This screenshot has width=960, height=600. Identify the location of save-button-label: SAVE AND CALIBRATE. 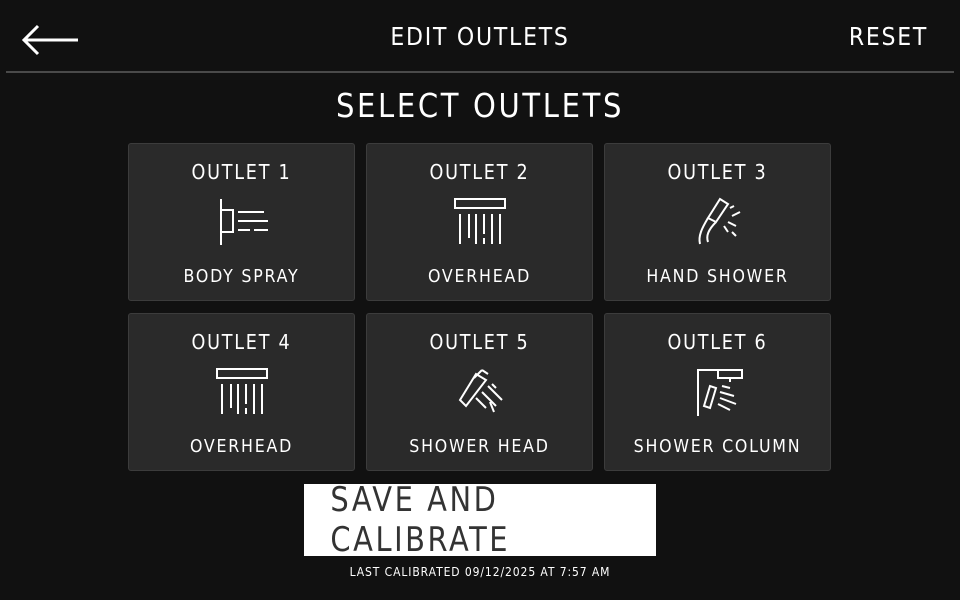
(420, 520).